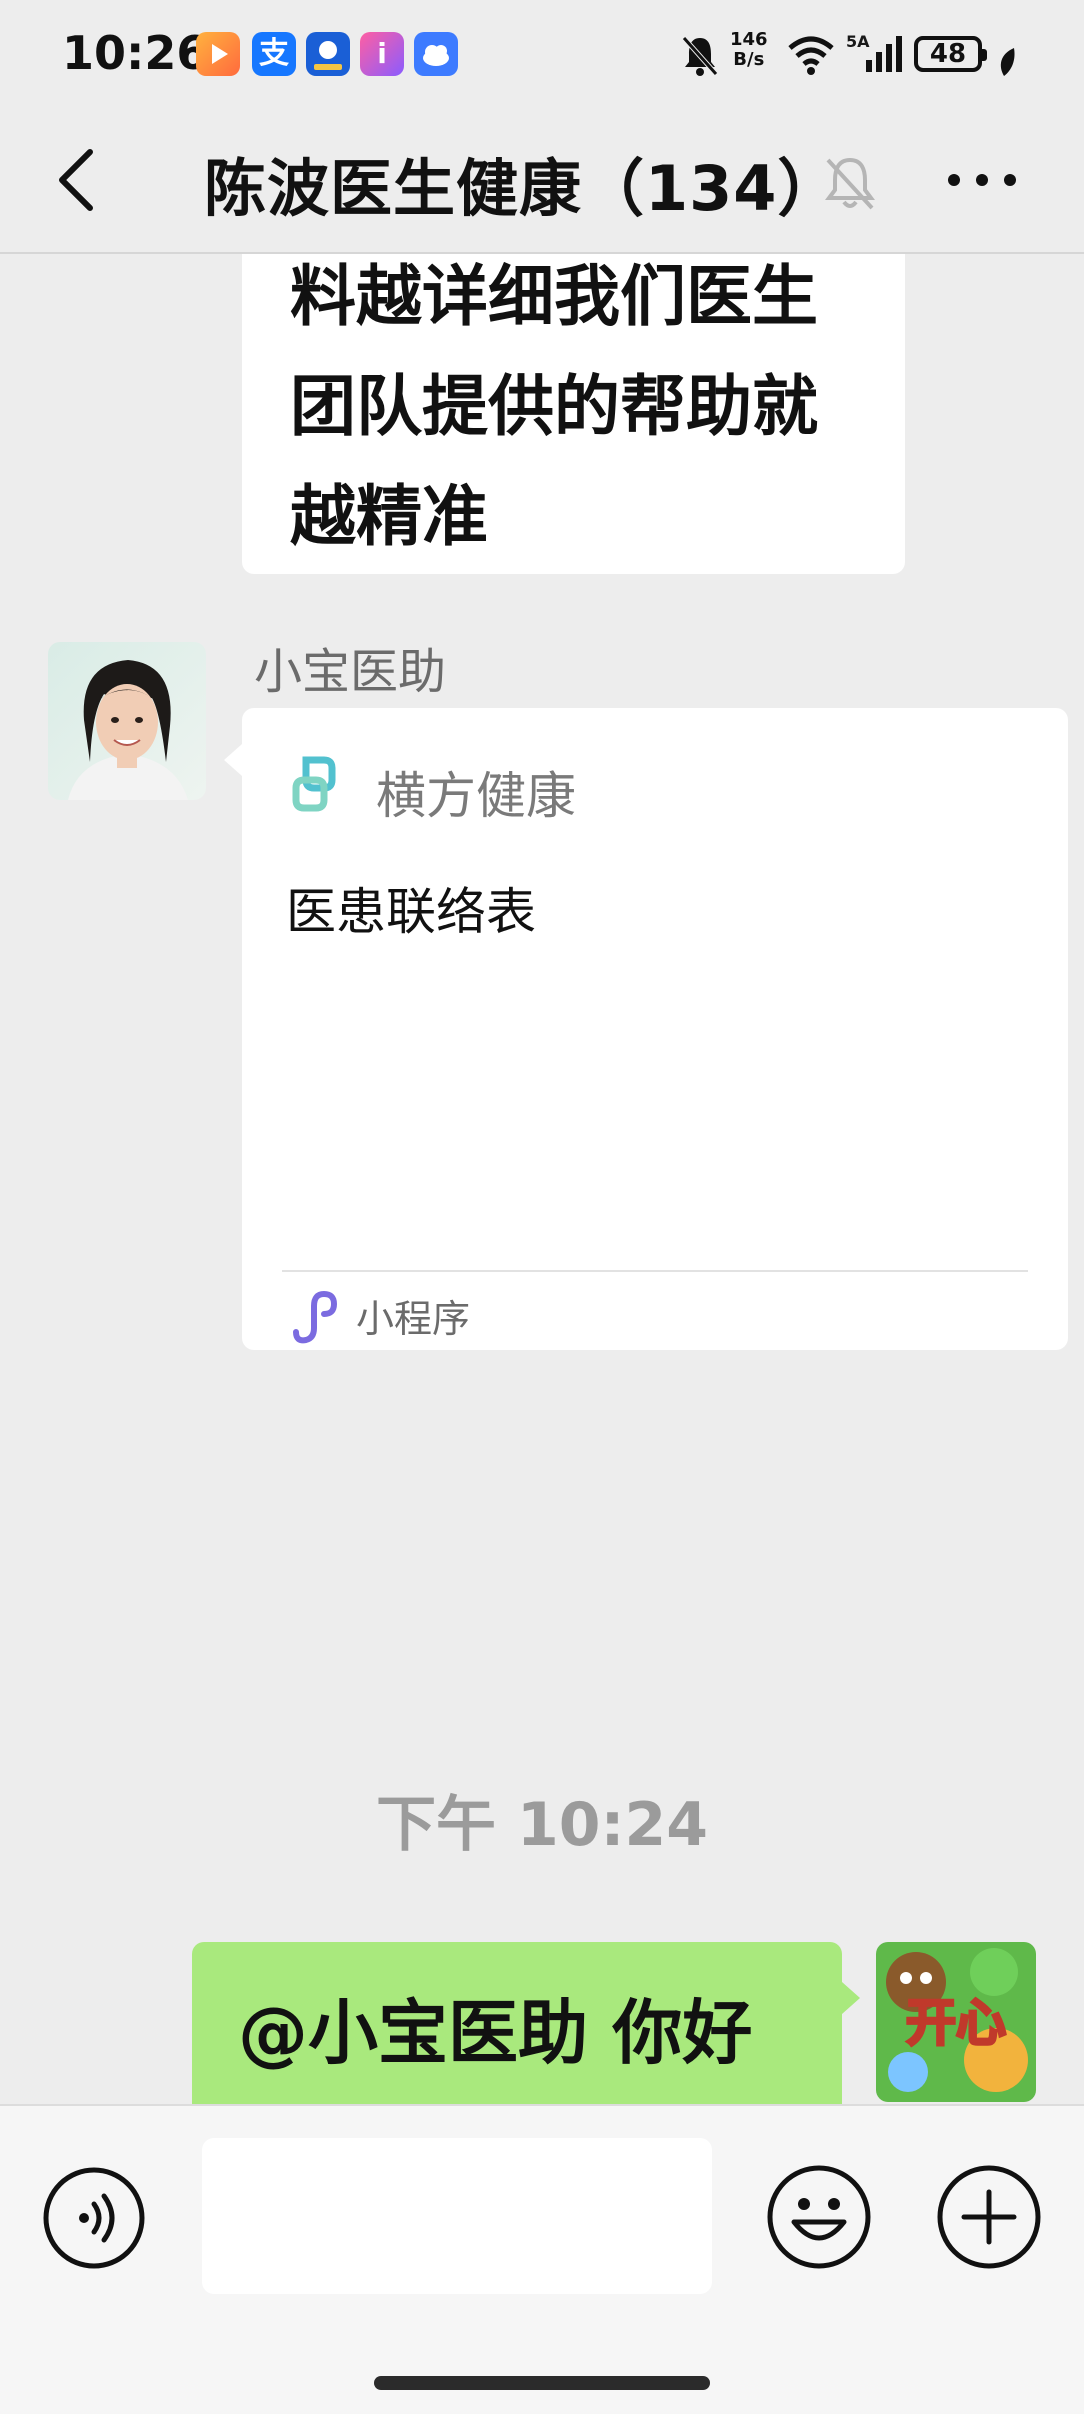  I want to click on leaf-icon, so click(1007, 62).